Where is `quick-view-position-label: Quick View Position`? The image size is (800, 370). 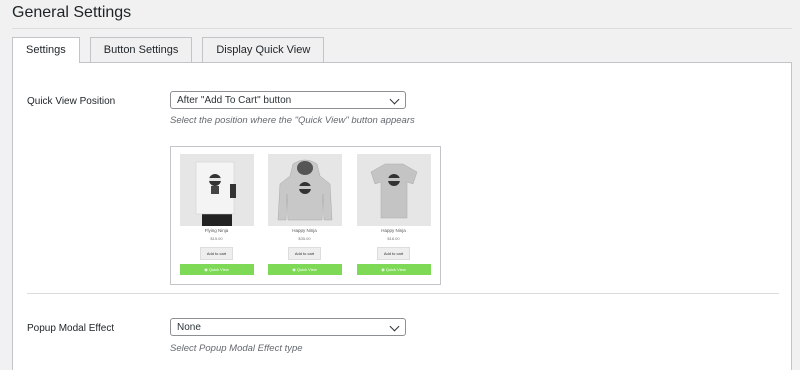 quick-view-position-label: Quick View Position is located at coordinates (71, 101).